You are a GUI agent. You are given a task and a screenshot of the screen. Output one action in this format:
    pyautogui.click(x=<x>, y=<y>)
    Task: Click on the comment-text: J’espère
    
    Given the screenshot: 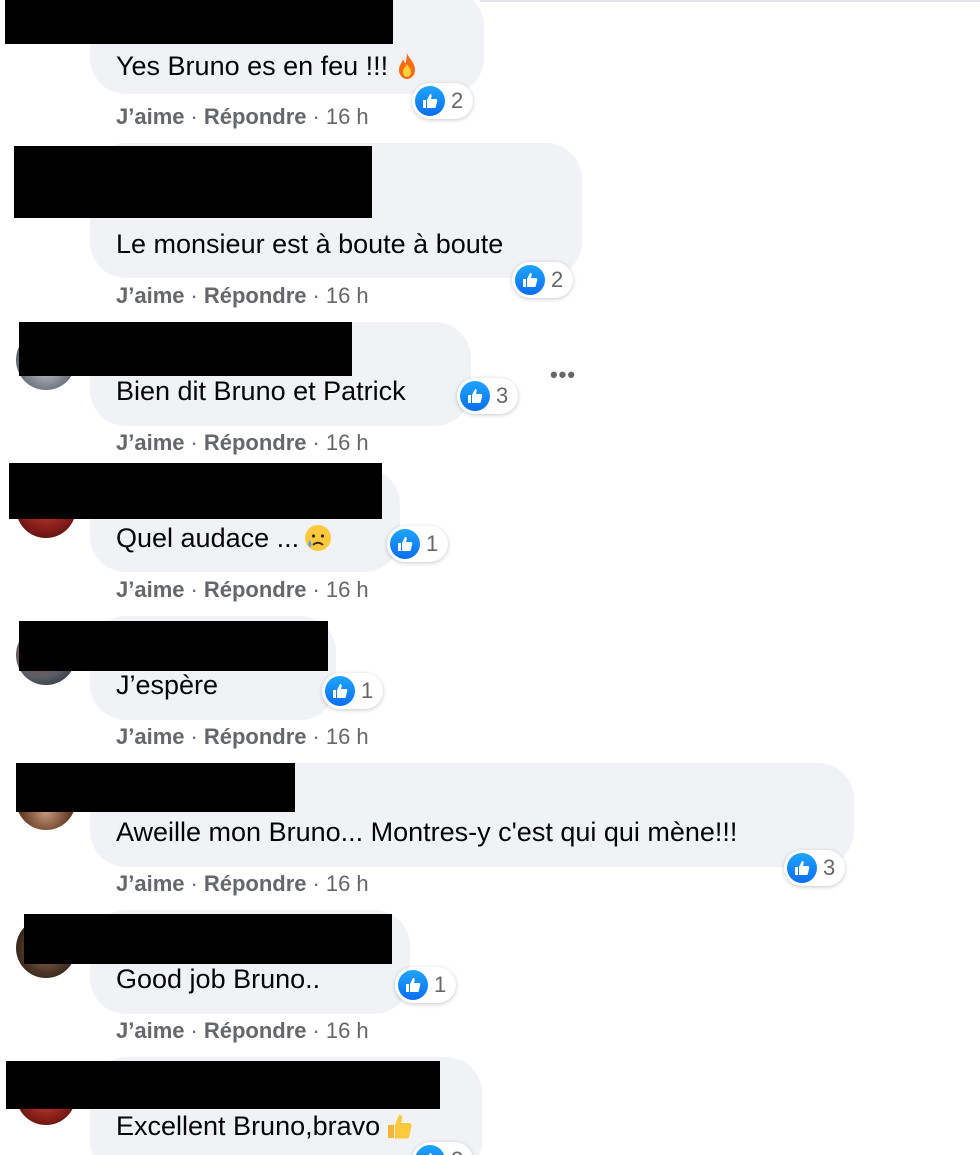 What is the action you would take?
    pyautogui.click(x=167, y=685)
    